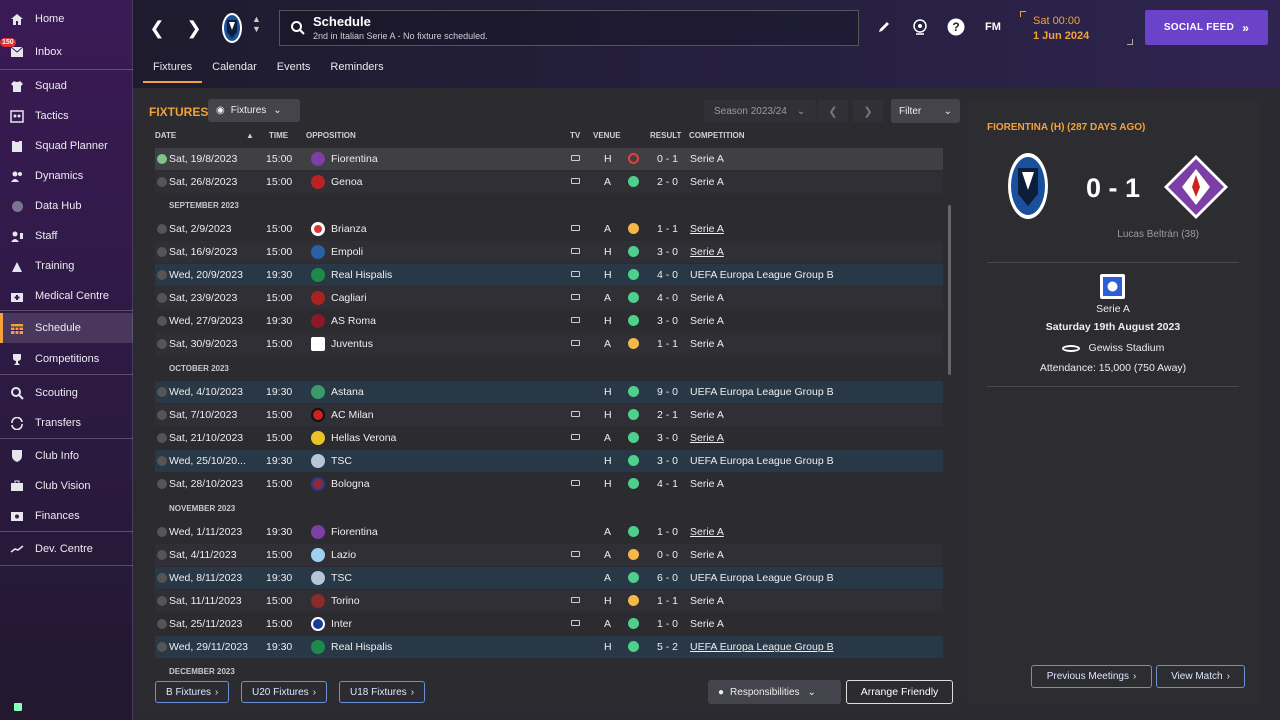  What do you see at coordinates (157, 28) in the screenshot?
I see `back-button: ❮` at bounding box center [157, 28].